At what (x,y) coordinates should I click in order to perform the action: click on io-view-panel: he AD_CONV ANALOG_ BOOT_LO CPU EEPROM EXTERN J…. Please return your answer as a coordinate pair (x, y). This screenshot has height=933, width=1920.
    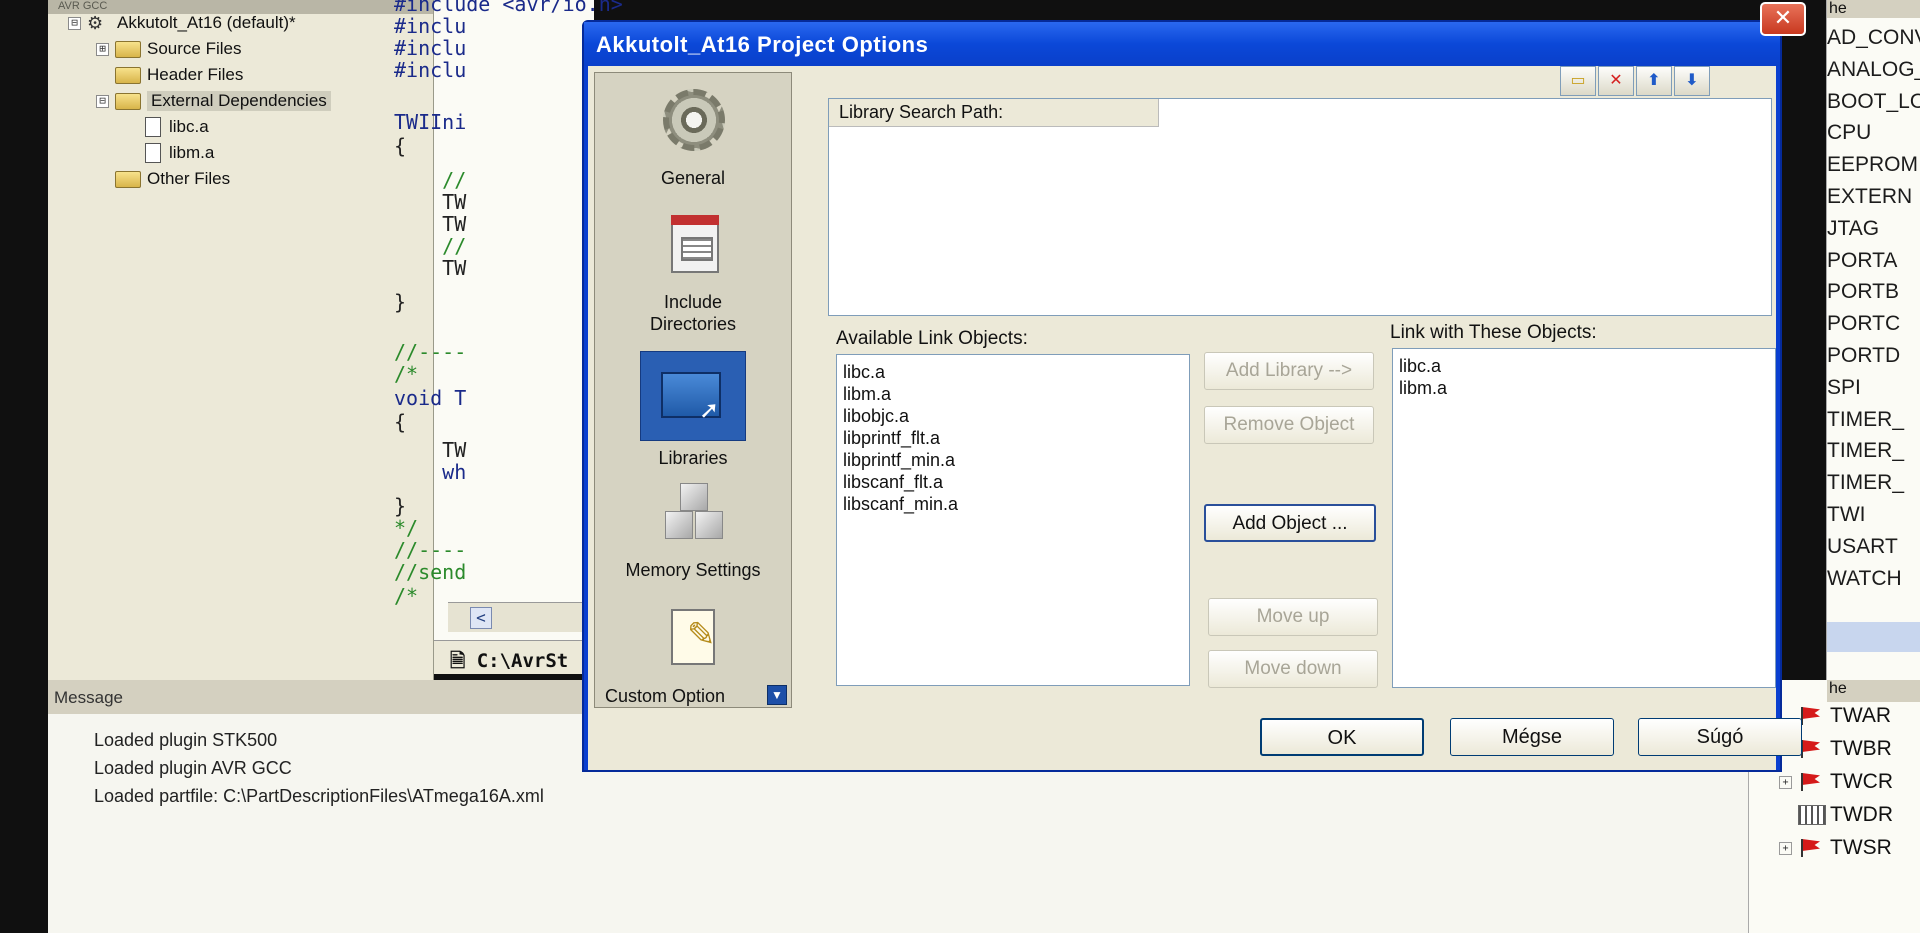
    Looking at the image, I should click on (1873, 340).